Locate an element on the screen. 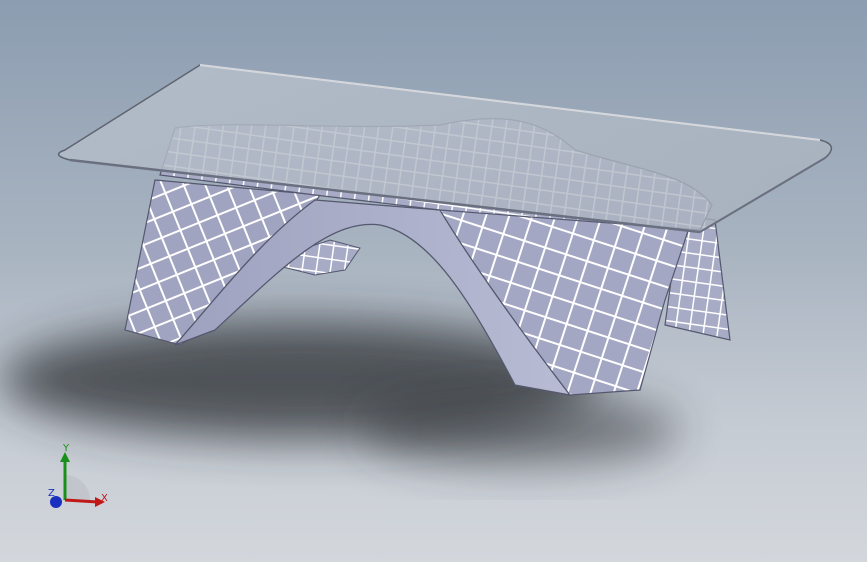 This screenshot has width=867, height=562. x-axis-label: X is located at coordinates (104, 498).